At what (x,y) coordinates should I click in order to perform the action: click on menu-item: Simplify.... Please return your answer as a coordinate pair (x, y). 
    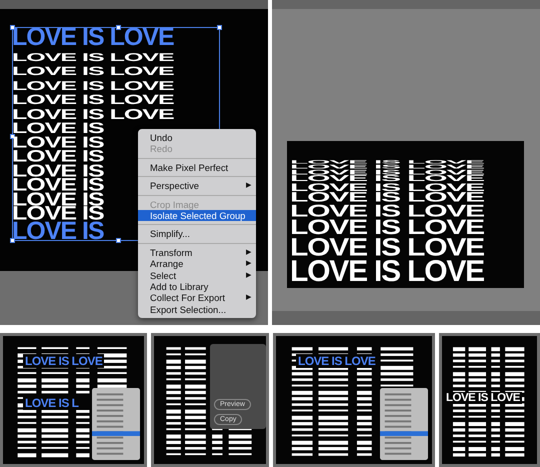
    Looking at the image, I should click on (197, 234).